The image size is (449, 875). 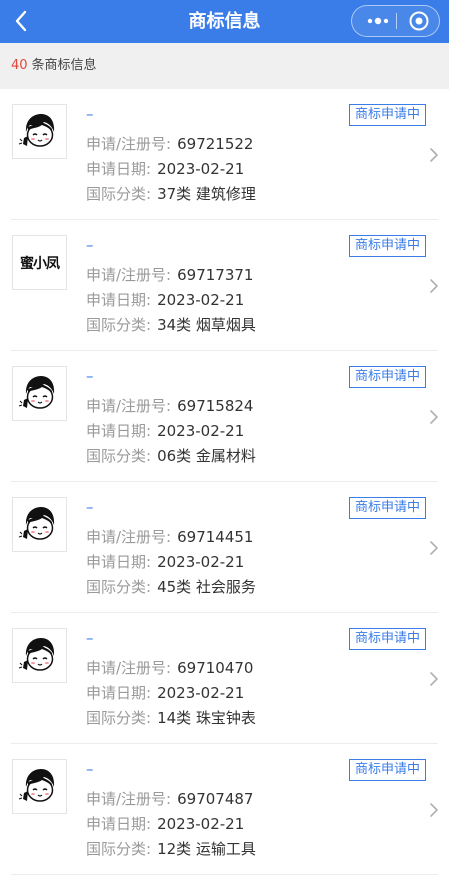 I want to click on capsule-divider, so click(x=396, y=21).